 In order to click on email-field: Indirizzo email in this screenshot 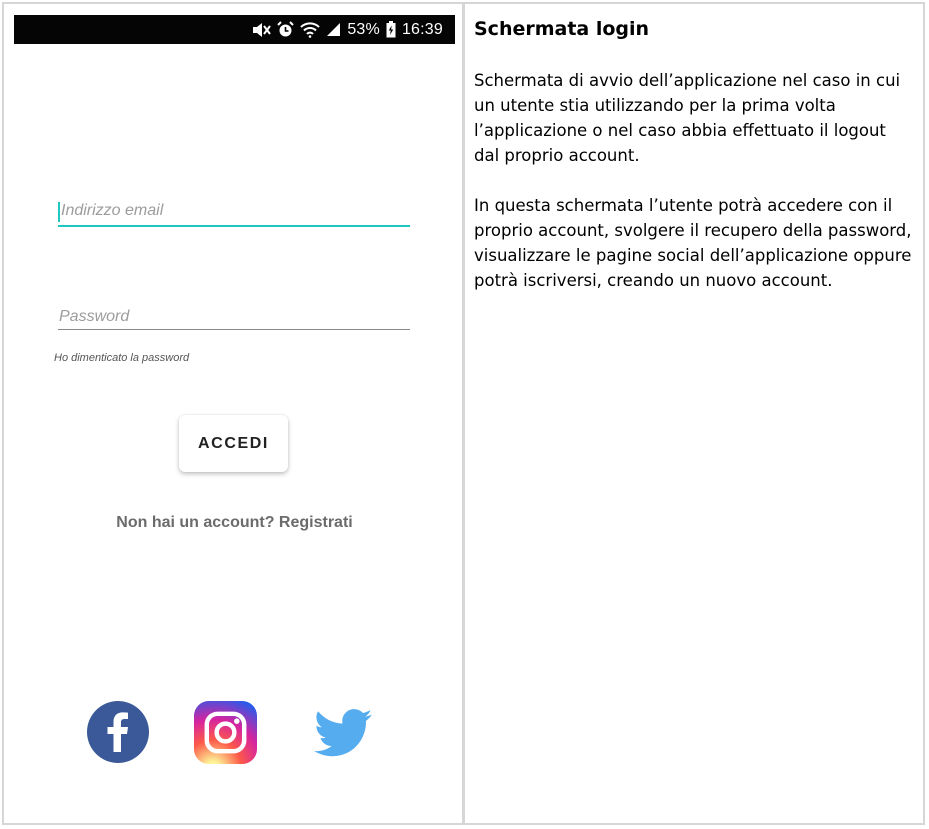, I will do `click(234, 213)`.